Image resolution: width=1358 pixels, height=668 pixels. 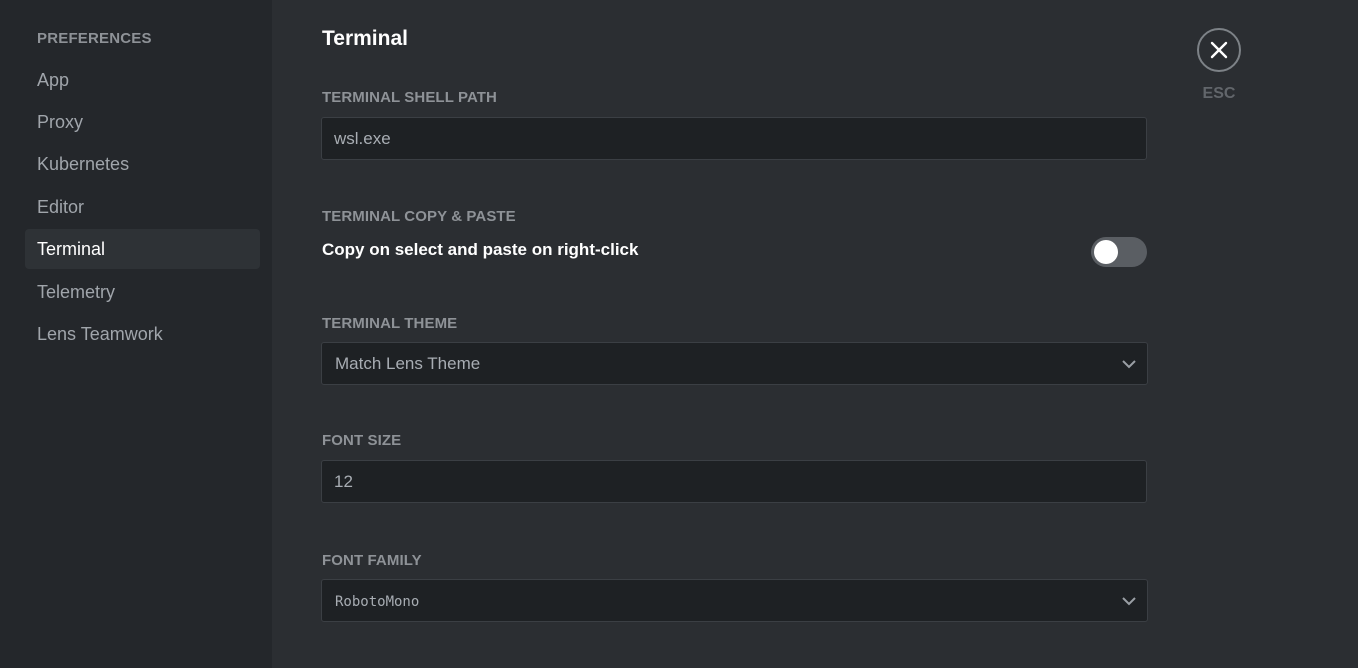 I want to click on toggle-knob, so click(x=1106, y=252).